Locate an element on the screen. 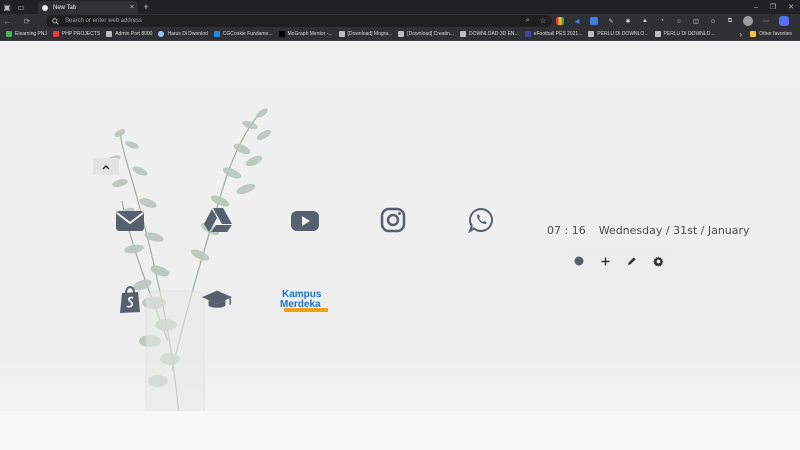  grid-icon is located at coordinates (560, 21).